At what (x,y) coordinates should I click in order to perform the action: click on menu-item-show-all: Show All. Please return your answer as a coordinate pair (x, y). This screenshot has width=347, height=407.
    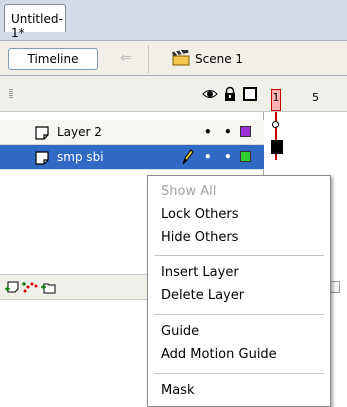
    Looking at the image, I should click on (189, 191).